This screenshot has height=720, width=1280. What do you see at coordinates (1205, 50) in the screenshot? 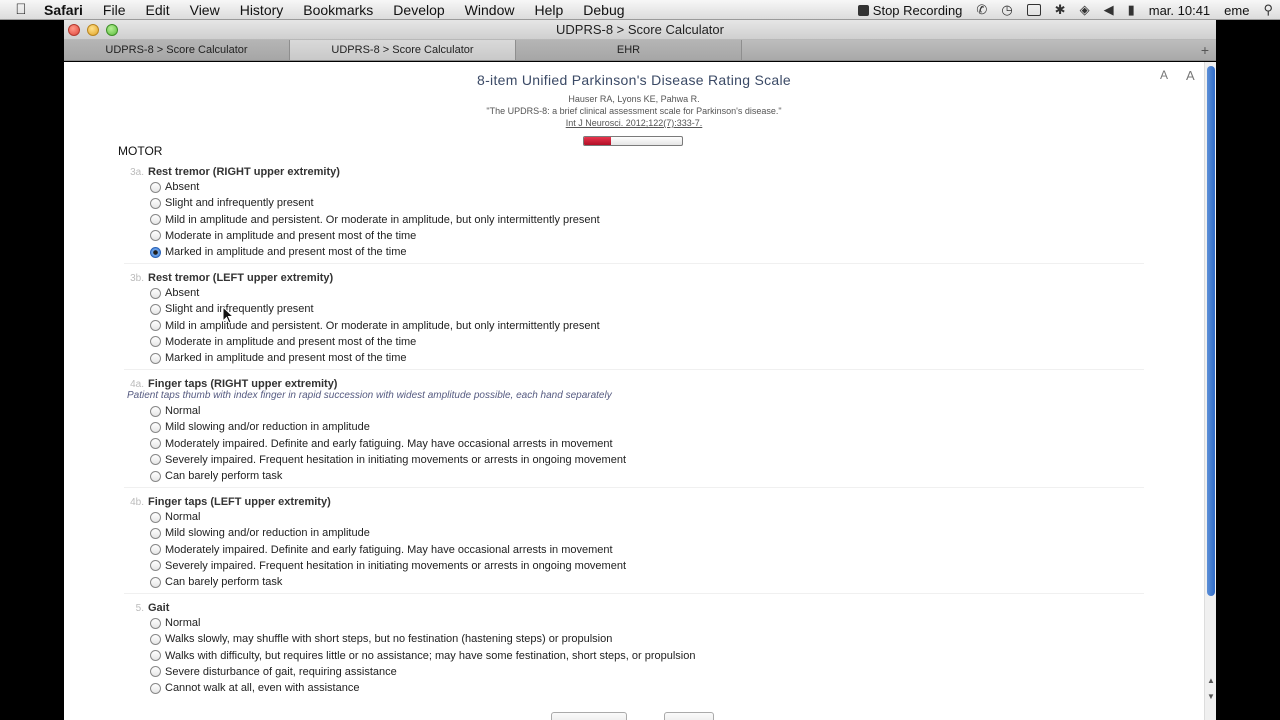
I see `new-tab-icon: +` at bounding box center [1205, 50].